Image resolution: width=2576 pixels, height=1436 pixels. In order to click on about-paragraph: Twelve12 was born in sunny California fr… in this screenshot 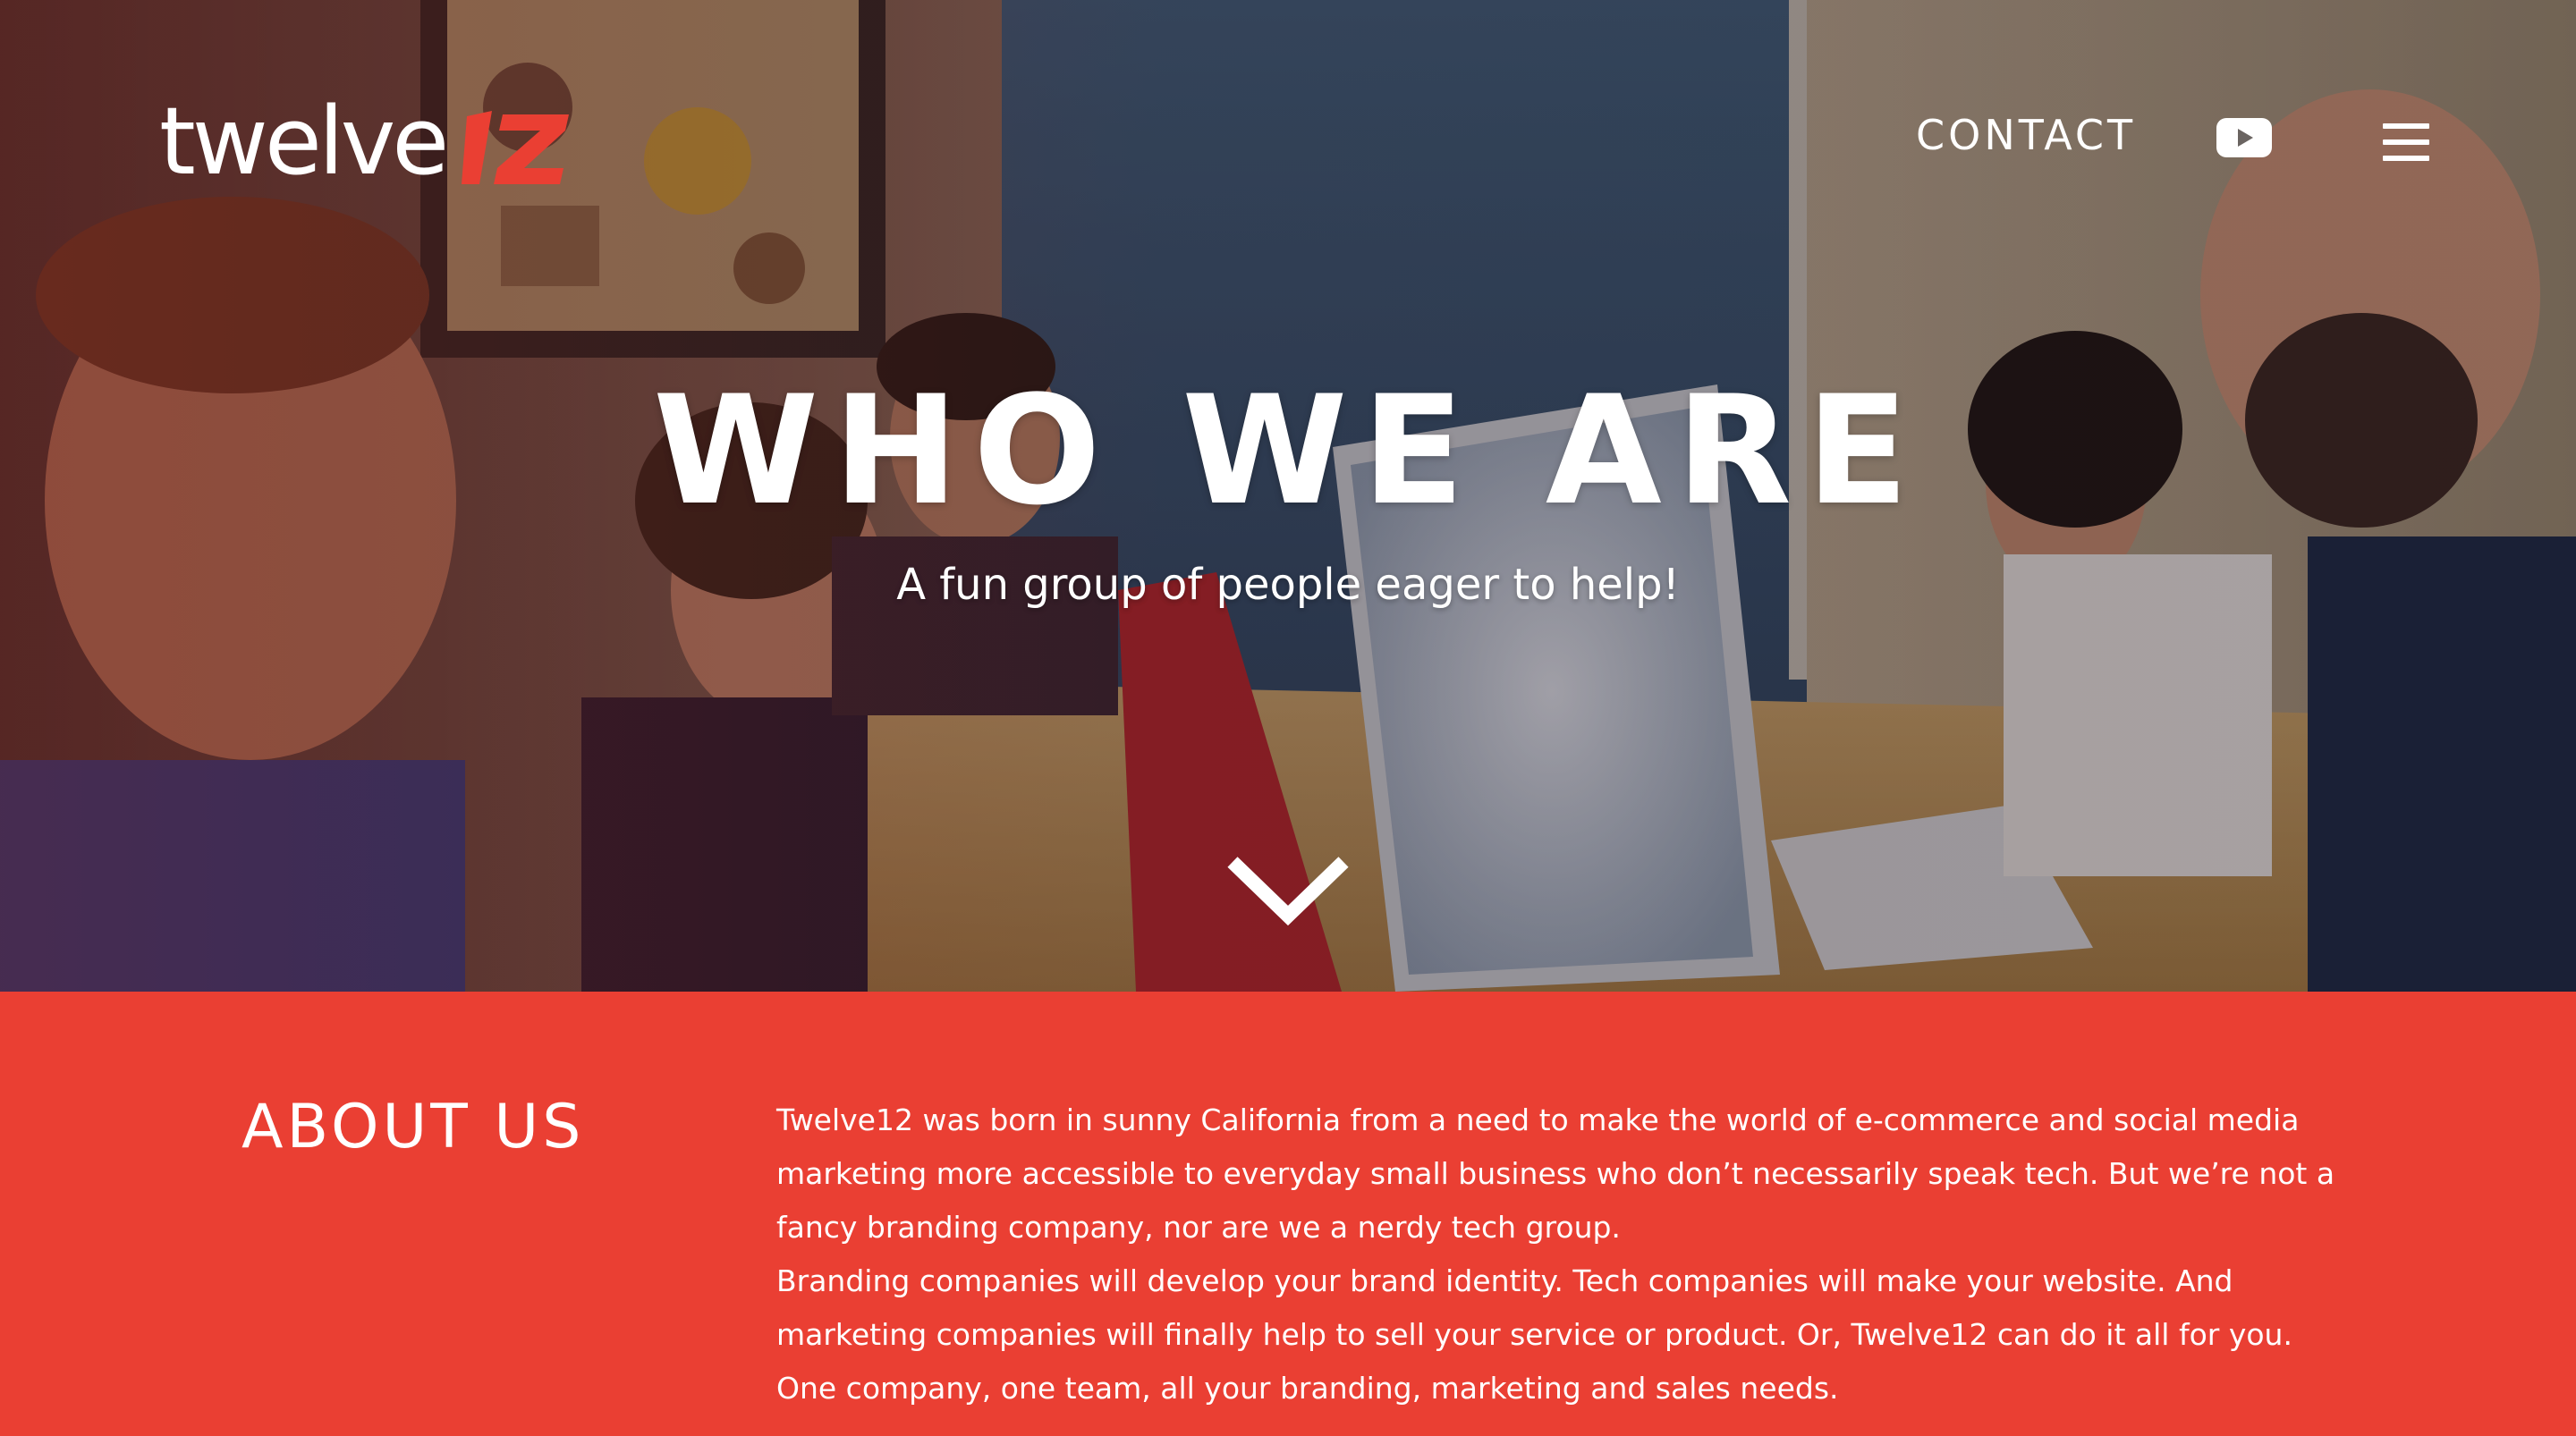, I will do `click(1555, 1173)`.